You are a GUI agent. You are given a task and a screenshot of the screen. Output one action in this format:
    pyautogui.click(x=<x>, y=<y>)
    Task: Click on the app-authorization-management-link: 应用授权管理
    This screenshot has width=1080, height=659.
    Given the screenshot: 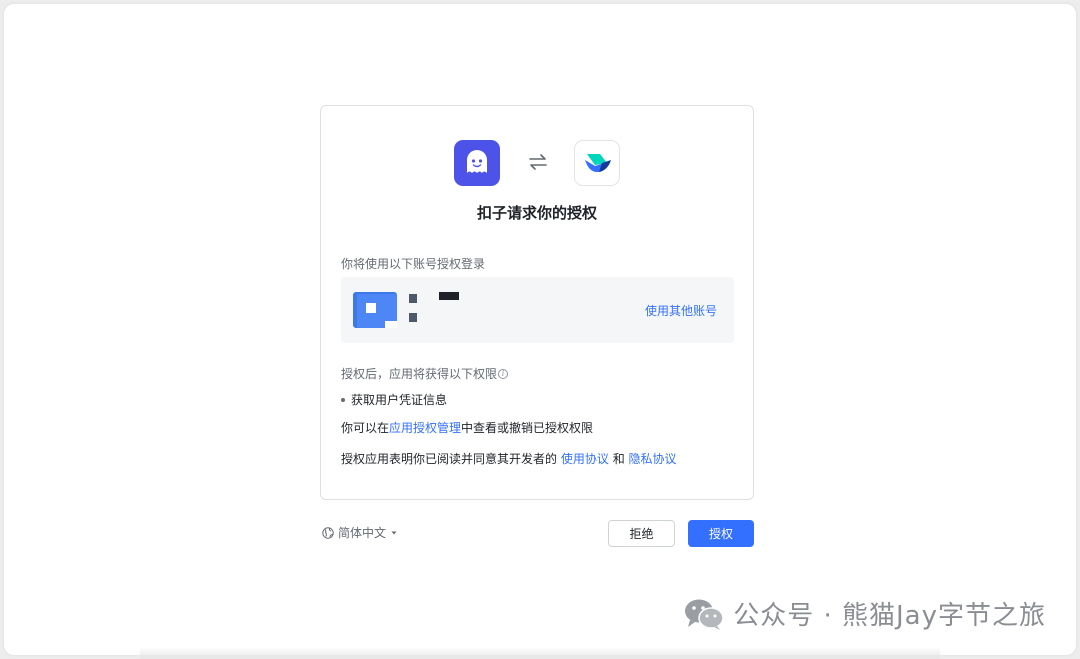 What is the action you would take?
    pyautogui.click(x=425, y=428)
    